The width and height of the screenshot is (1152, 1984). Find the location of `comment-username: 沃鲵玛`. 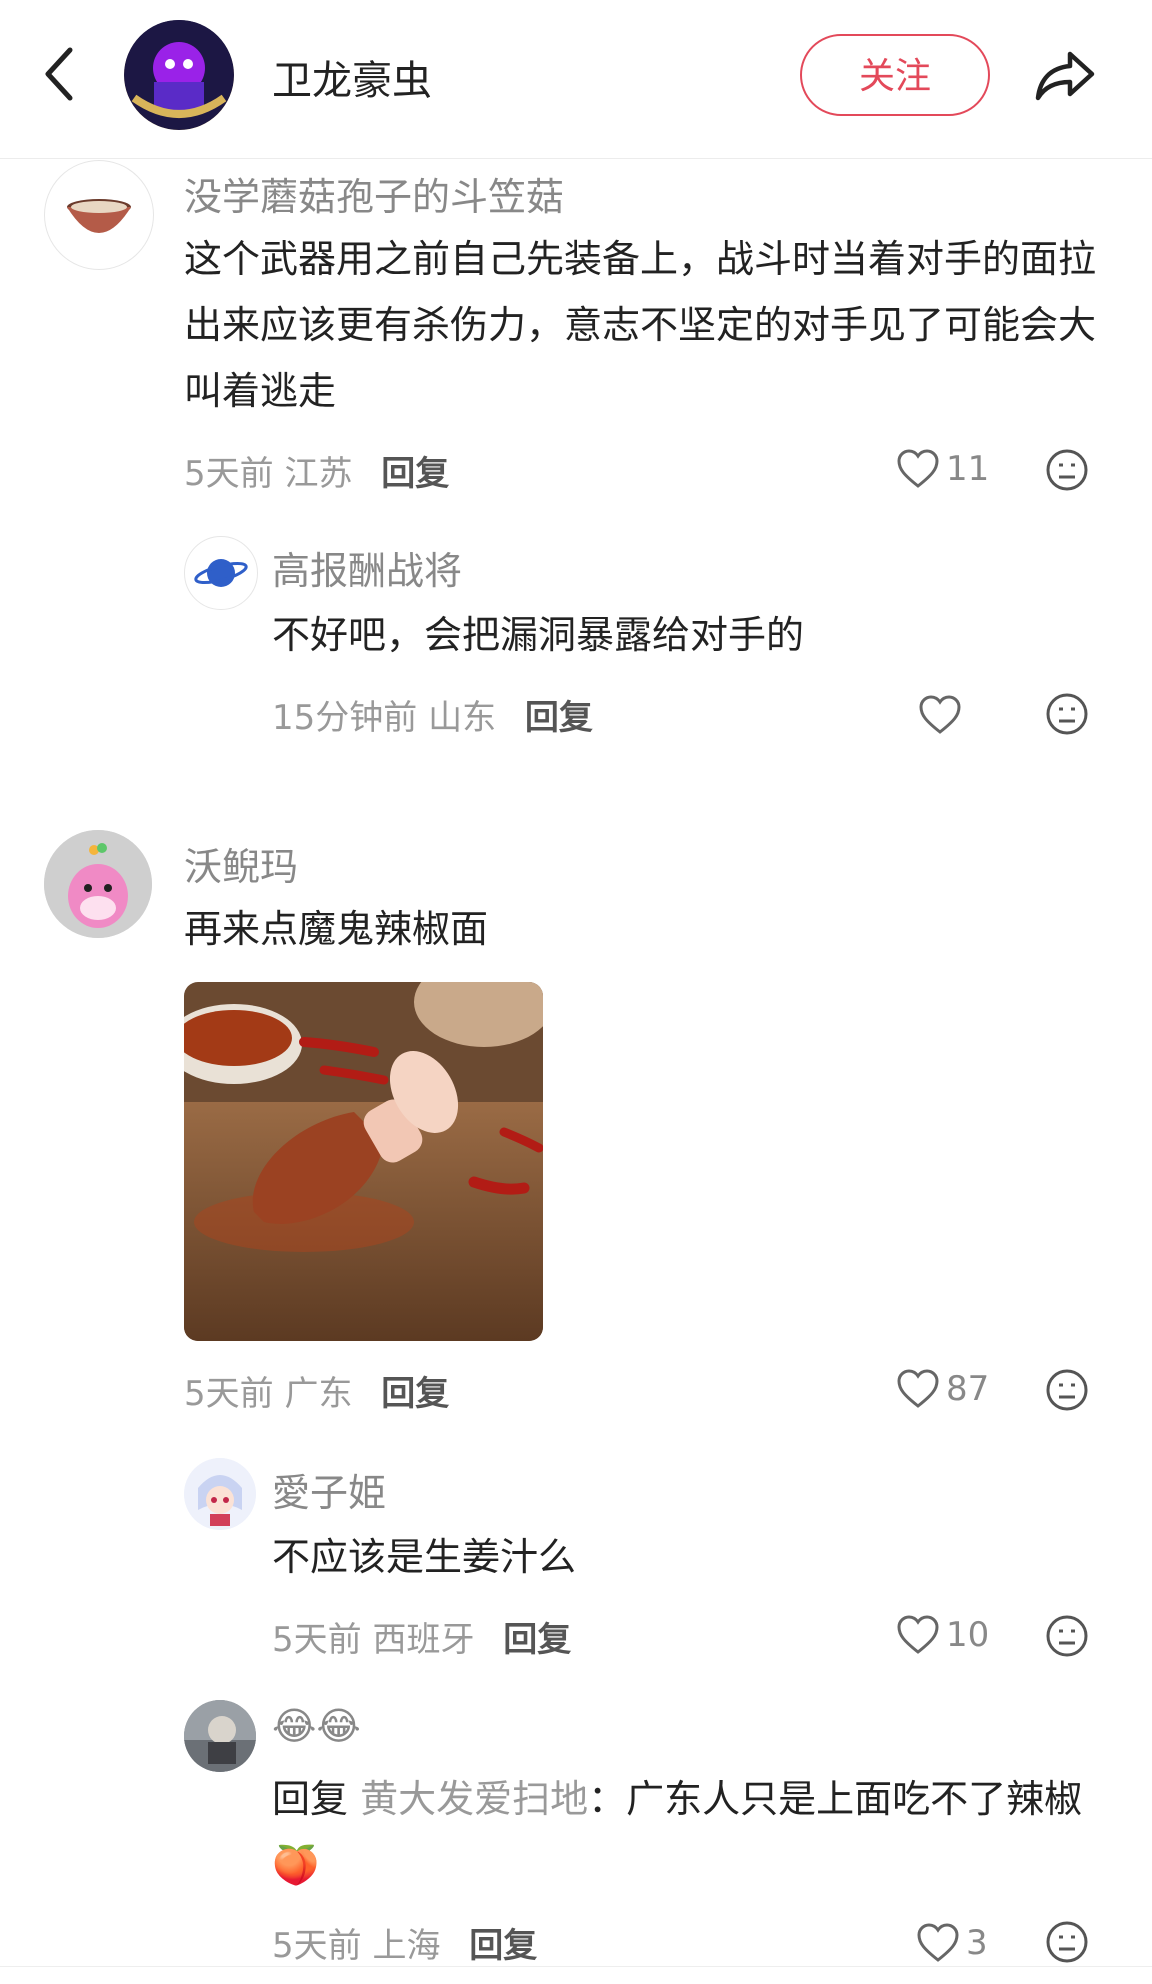

comment-username: 沃鲵玛 is located at coordinates (241, 863).